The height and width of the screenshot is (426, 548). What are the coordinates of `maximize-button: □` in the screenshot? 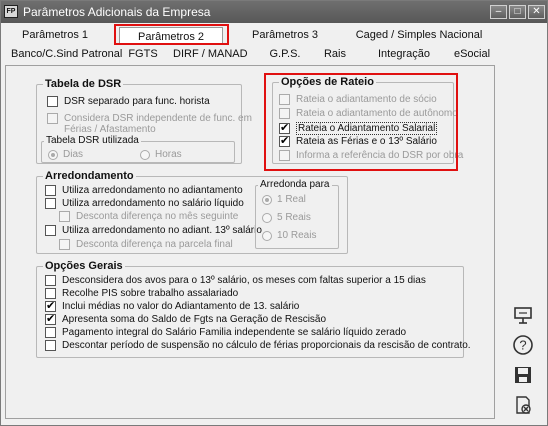 It's located at (517, 12).